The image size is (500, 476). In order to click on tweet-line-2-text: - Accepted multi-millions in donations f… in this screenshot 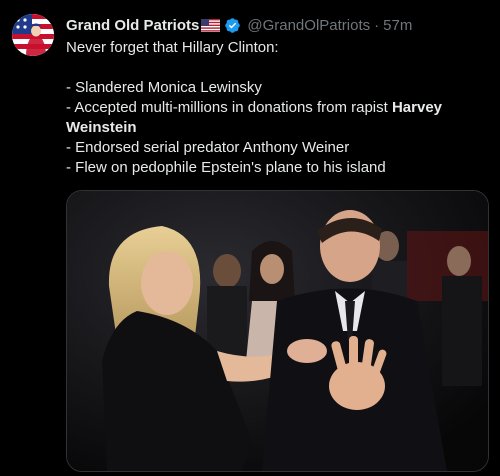, I will do `click(229, 107)`.